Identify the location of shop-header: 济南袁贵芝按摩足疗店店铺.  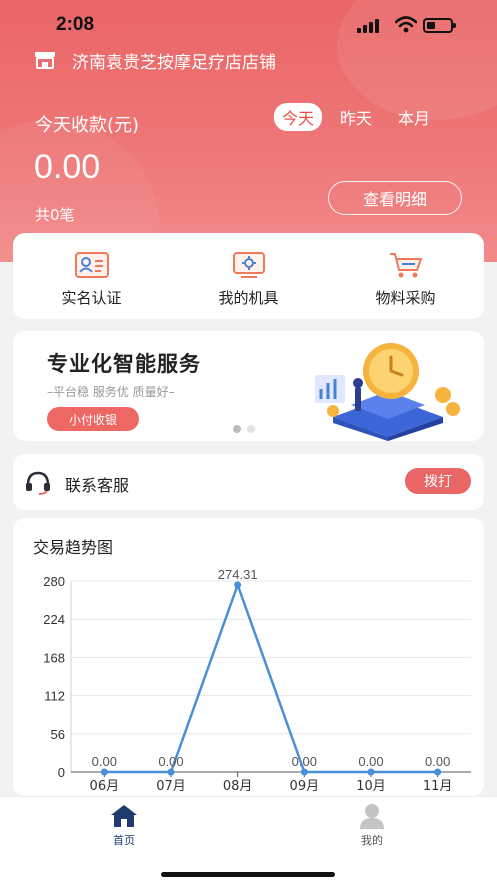
(155, 60).